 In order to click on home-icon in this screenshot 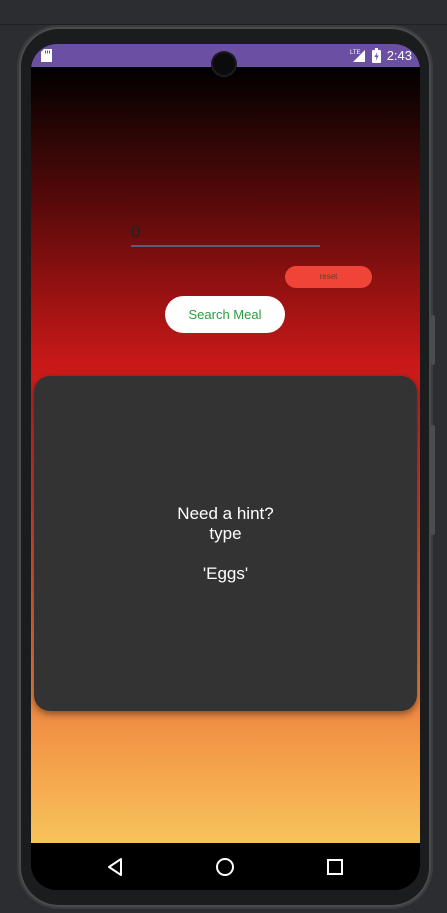, I will do `click(225, 867)`.